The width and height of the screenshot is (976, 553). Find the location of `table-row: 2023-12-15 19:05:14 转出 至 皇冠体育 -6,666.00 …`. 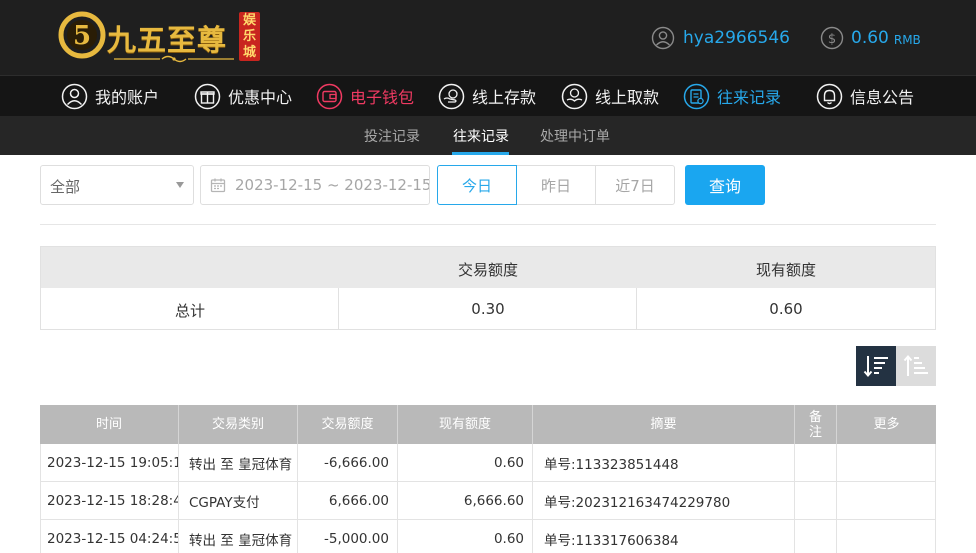

table-row: 2023-12-15 19:05:14 转出 至 皇冠体育 -6,666.00 … is located at coordinates (488, 463).